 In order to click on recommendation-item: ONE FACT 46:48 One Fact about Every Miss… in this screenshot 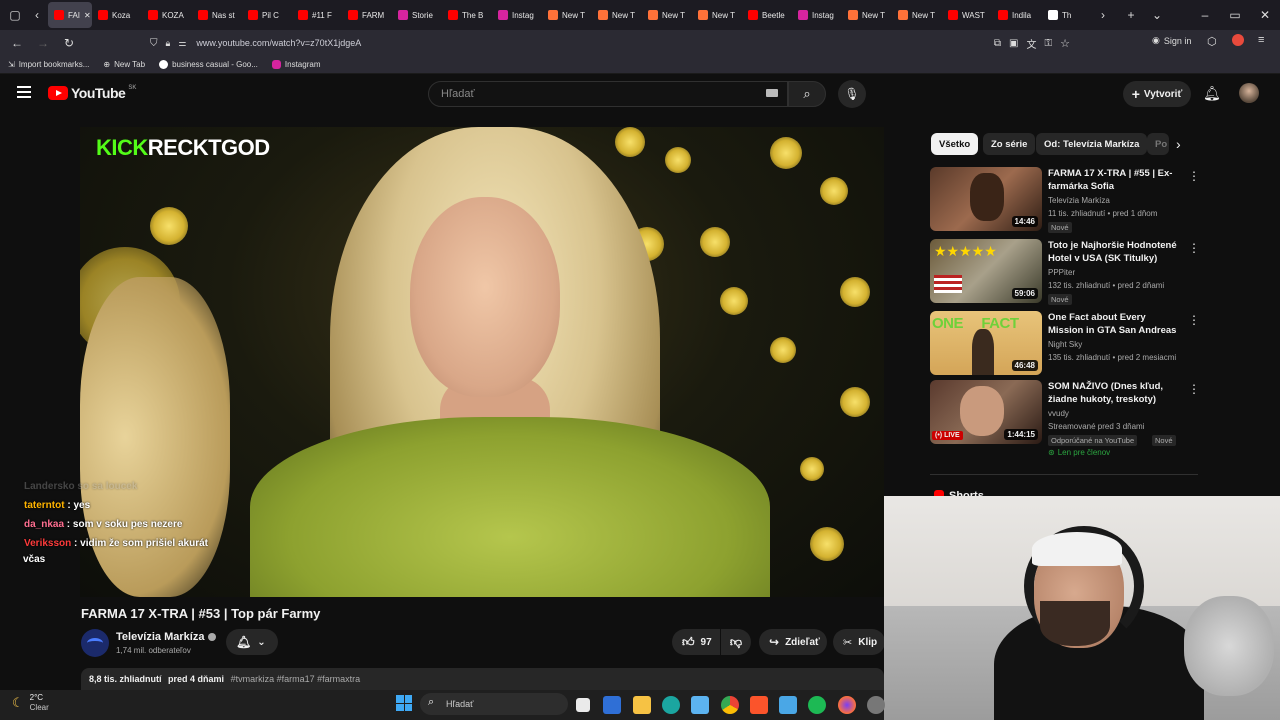, I will do `click(1065, 343)`.